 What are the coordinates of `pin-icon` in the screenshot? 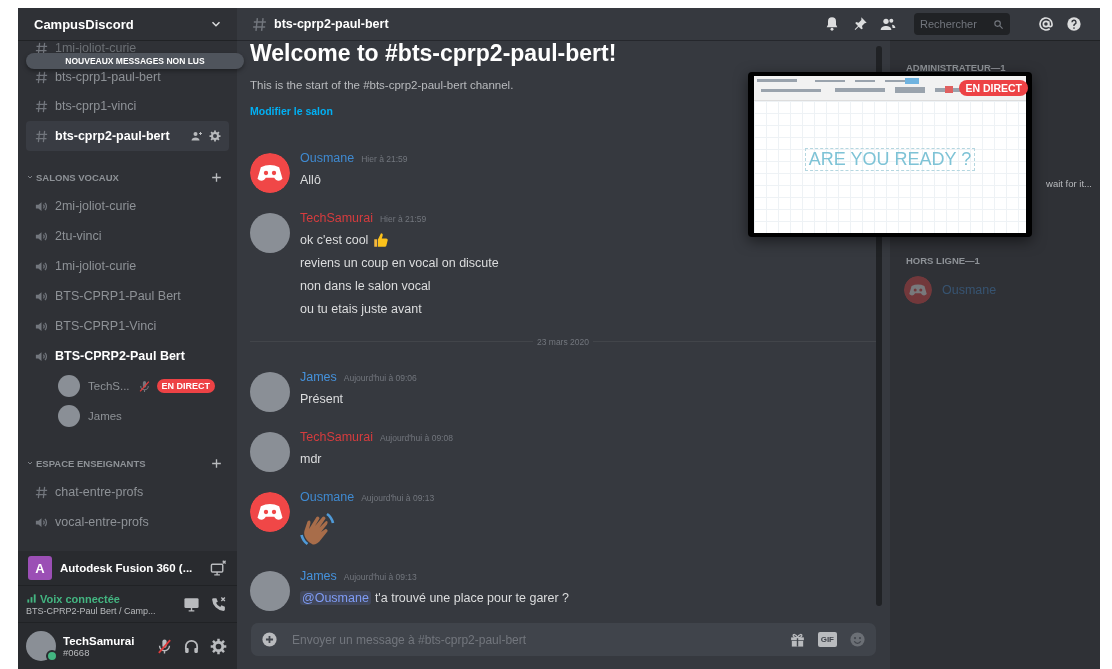 It's located at (860, 24).